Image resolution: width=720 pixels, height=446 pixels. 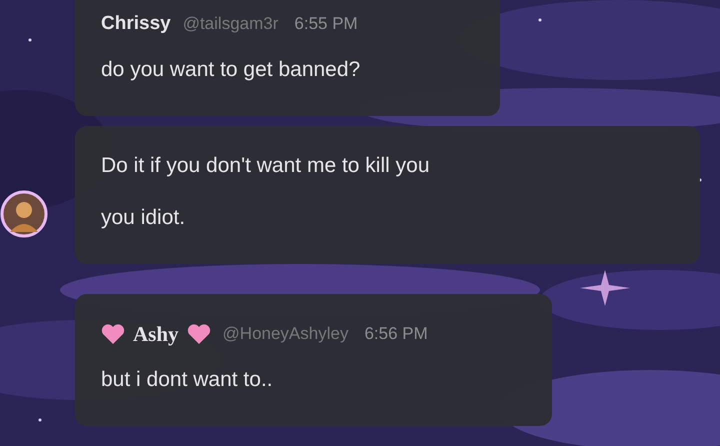 I want to click on message-text: do you want to get banned?, so click(x=231, y=70).